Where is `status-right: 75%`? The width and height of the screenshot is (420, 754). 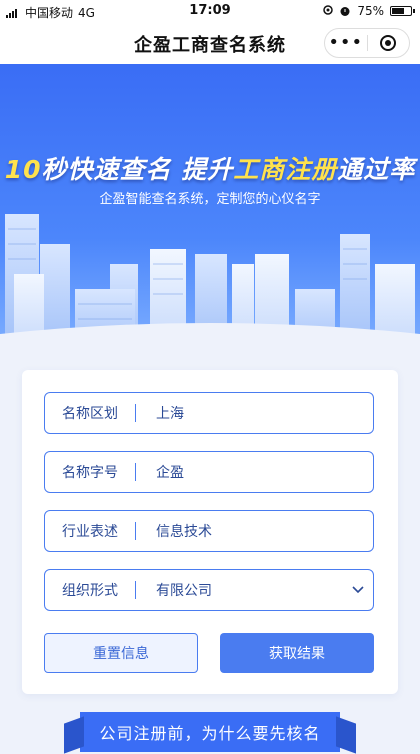
status-right: 75% is located at coordinates (369, 11).